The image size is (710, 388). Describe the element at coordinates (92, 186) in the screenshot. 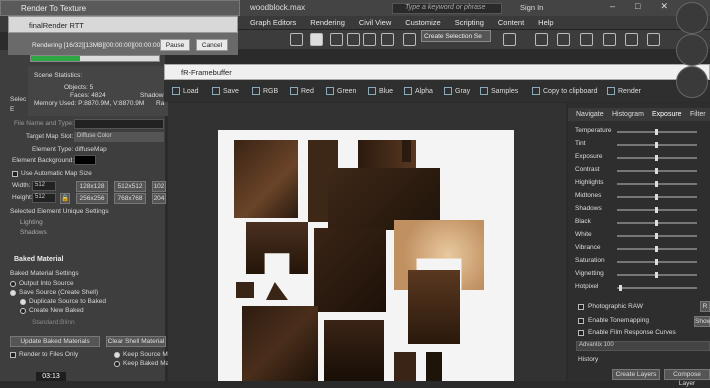

I see `size-128-button: 128x128` at that location.